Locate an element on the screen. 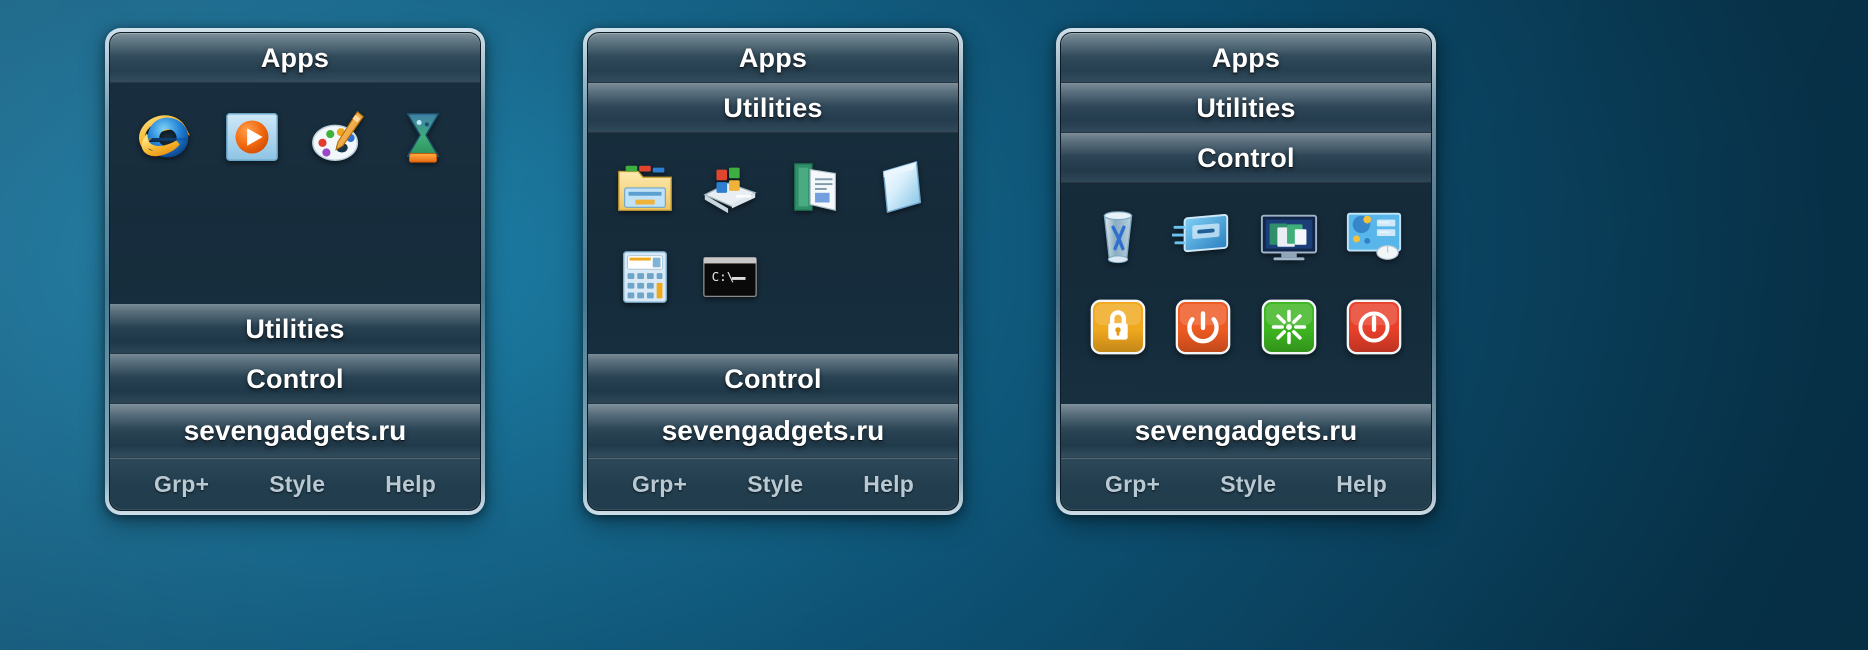 The width and height of the screenshot is (1868, 650). recycle-bin-icon is located at coordinates (1118, 237).